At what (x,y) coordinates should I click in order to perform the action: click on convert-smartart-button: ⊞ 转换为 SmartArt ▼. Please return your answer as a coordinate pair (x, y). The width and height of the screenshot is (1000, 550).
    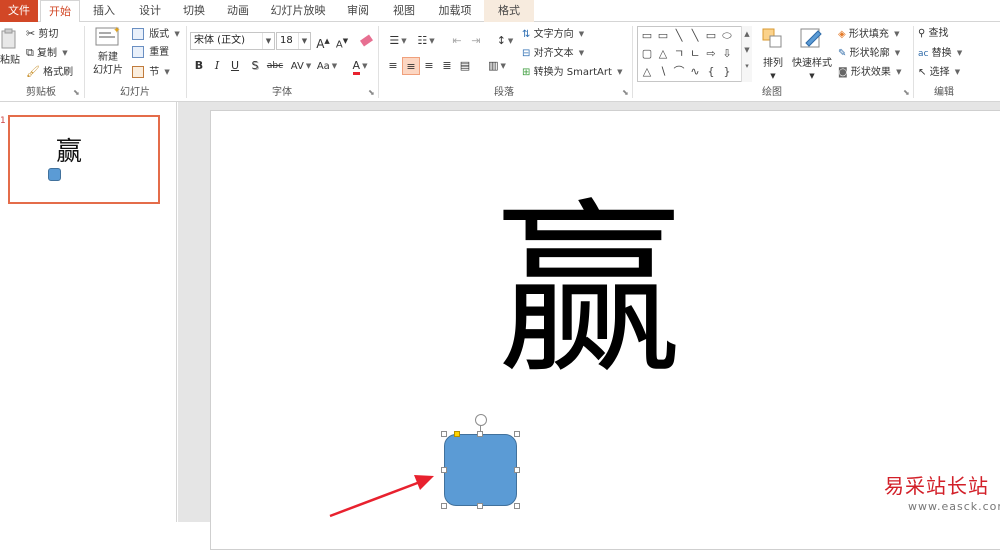
    Looking at the image, I should click on (572, 72).